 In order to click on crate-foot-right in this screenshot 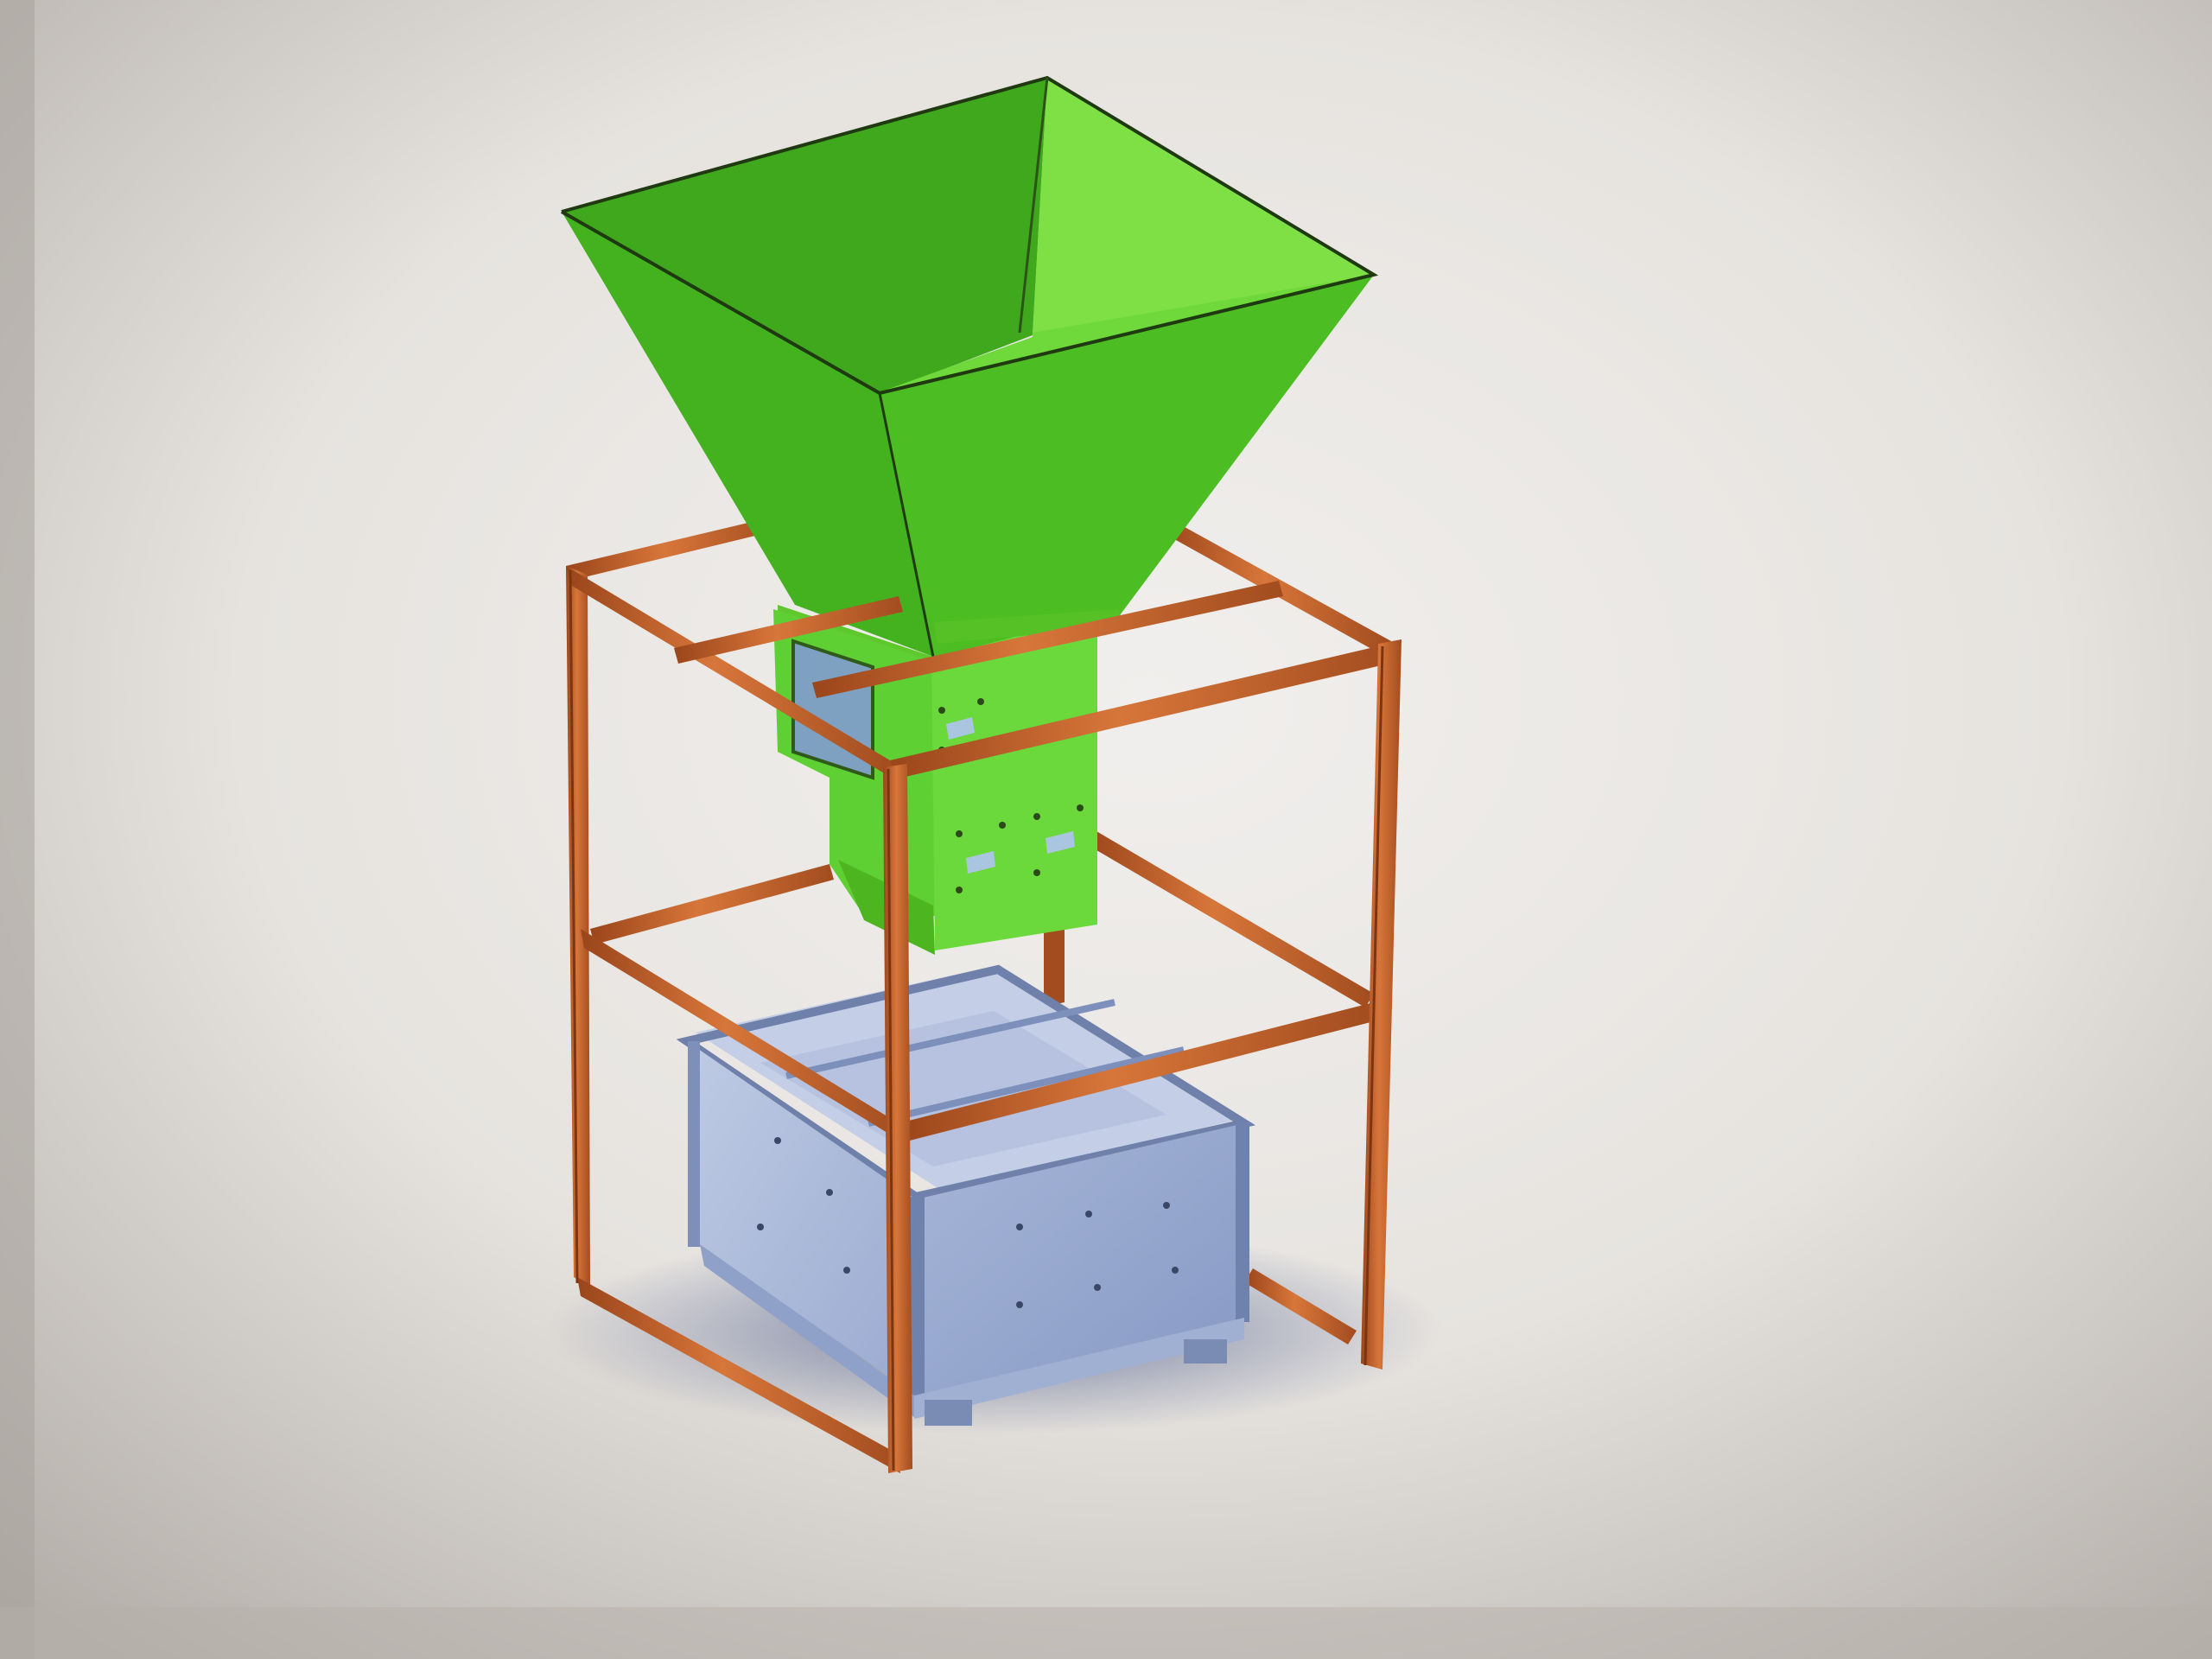, I will do `click(1205, 1351)`.